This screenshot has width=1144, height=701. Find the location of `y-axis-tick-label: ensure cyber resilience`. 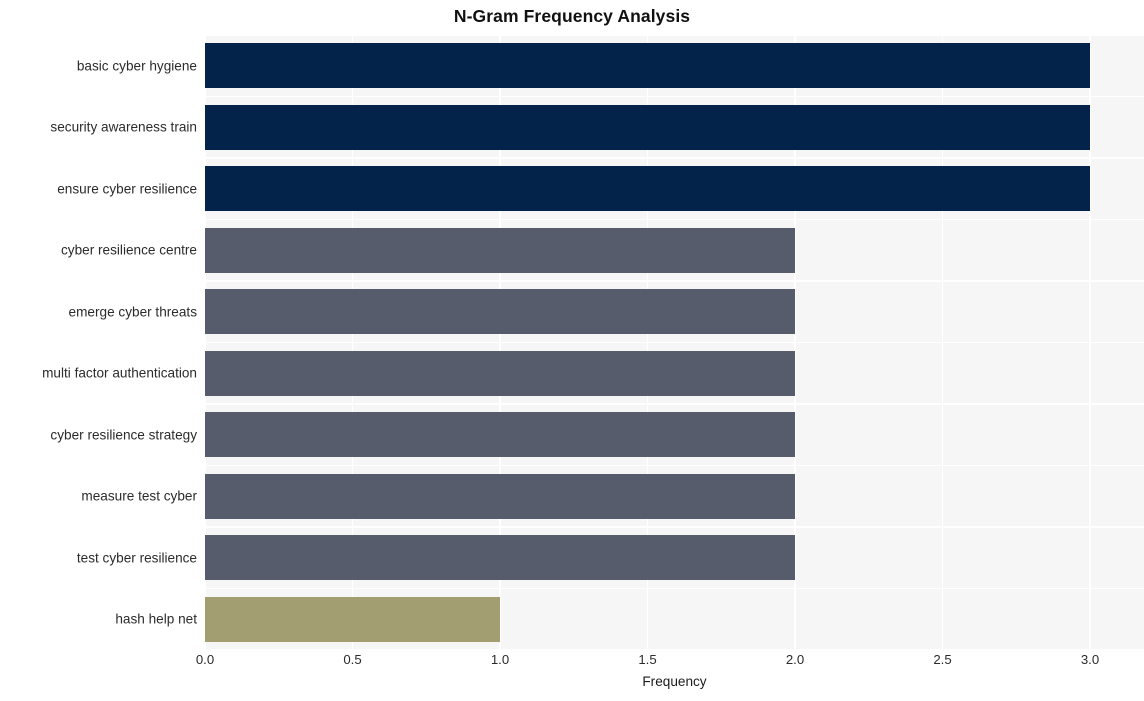

y-axis-tick-label: ensure cyber resilience is located at coordinates (127, 189).